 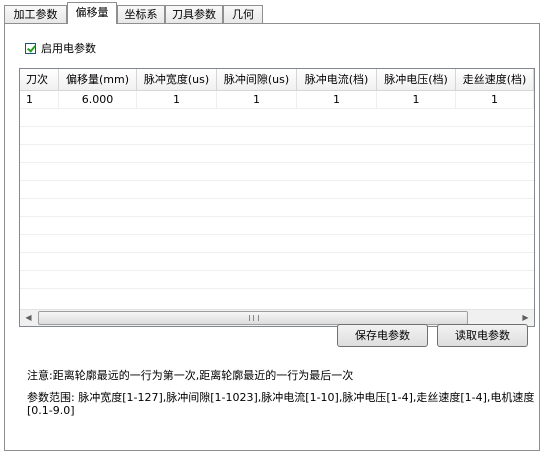 What do you see at coordinates (257, 80) in the screenshot?
I see `column-header: 脉冲间隙(us)` at bounding box center [257, 80].